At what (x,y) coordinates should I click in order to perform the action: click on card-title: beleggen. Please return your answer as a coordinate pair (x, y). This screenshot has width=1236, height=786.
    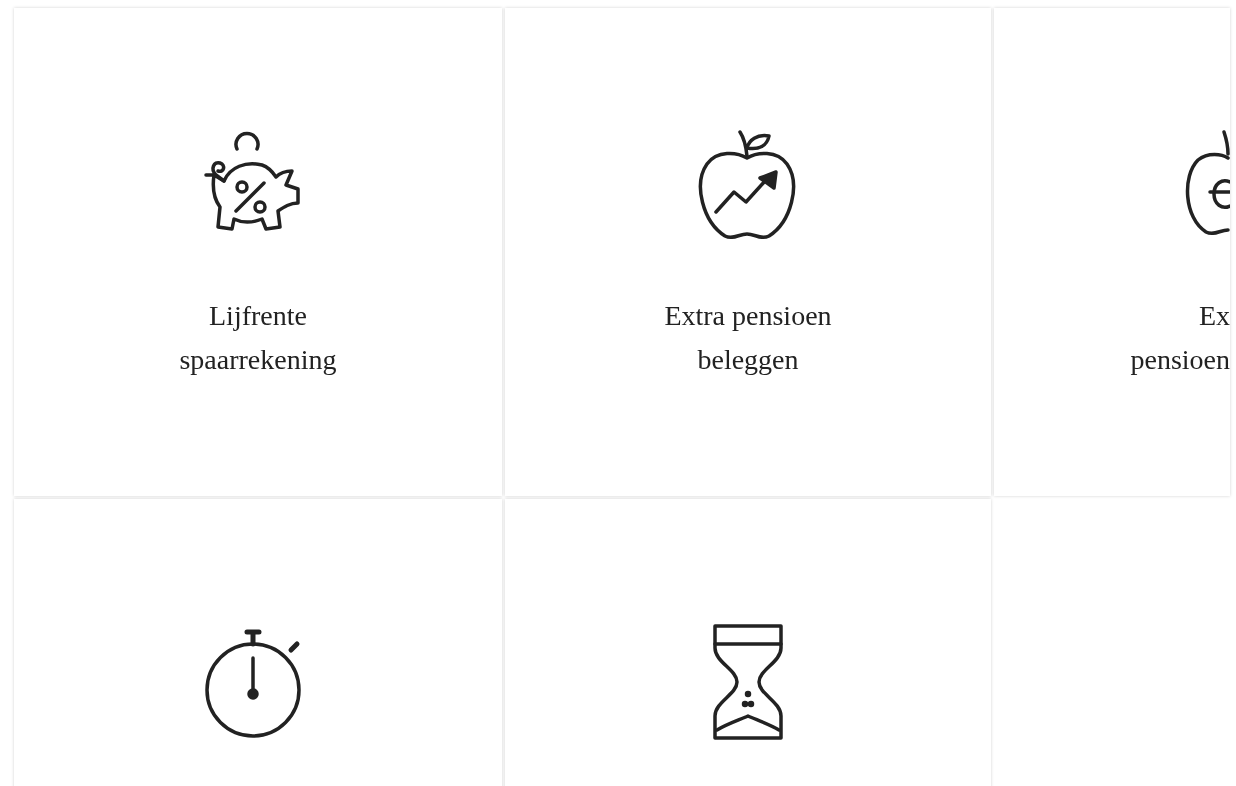
    Looking at the image, I should click on (748, 360).